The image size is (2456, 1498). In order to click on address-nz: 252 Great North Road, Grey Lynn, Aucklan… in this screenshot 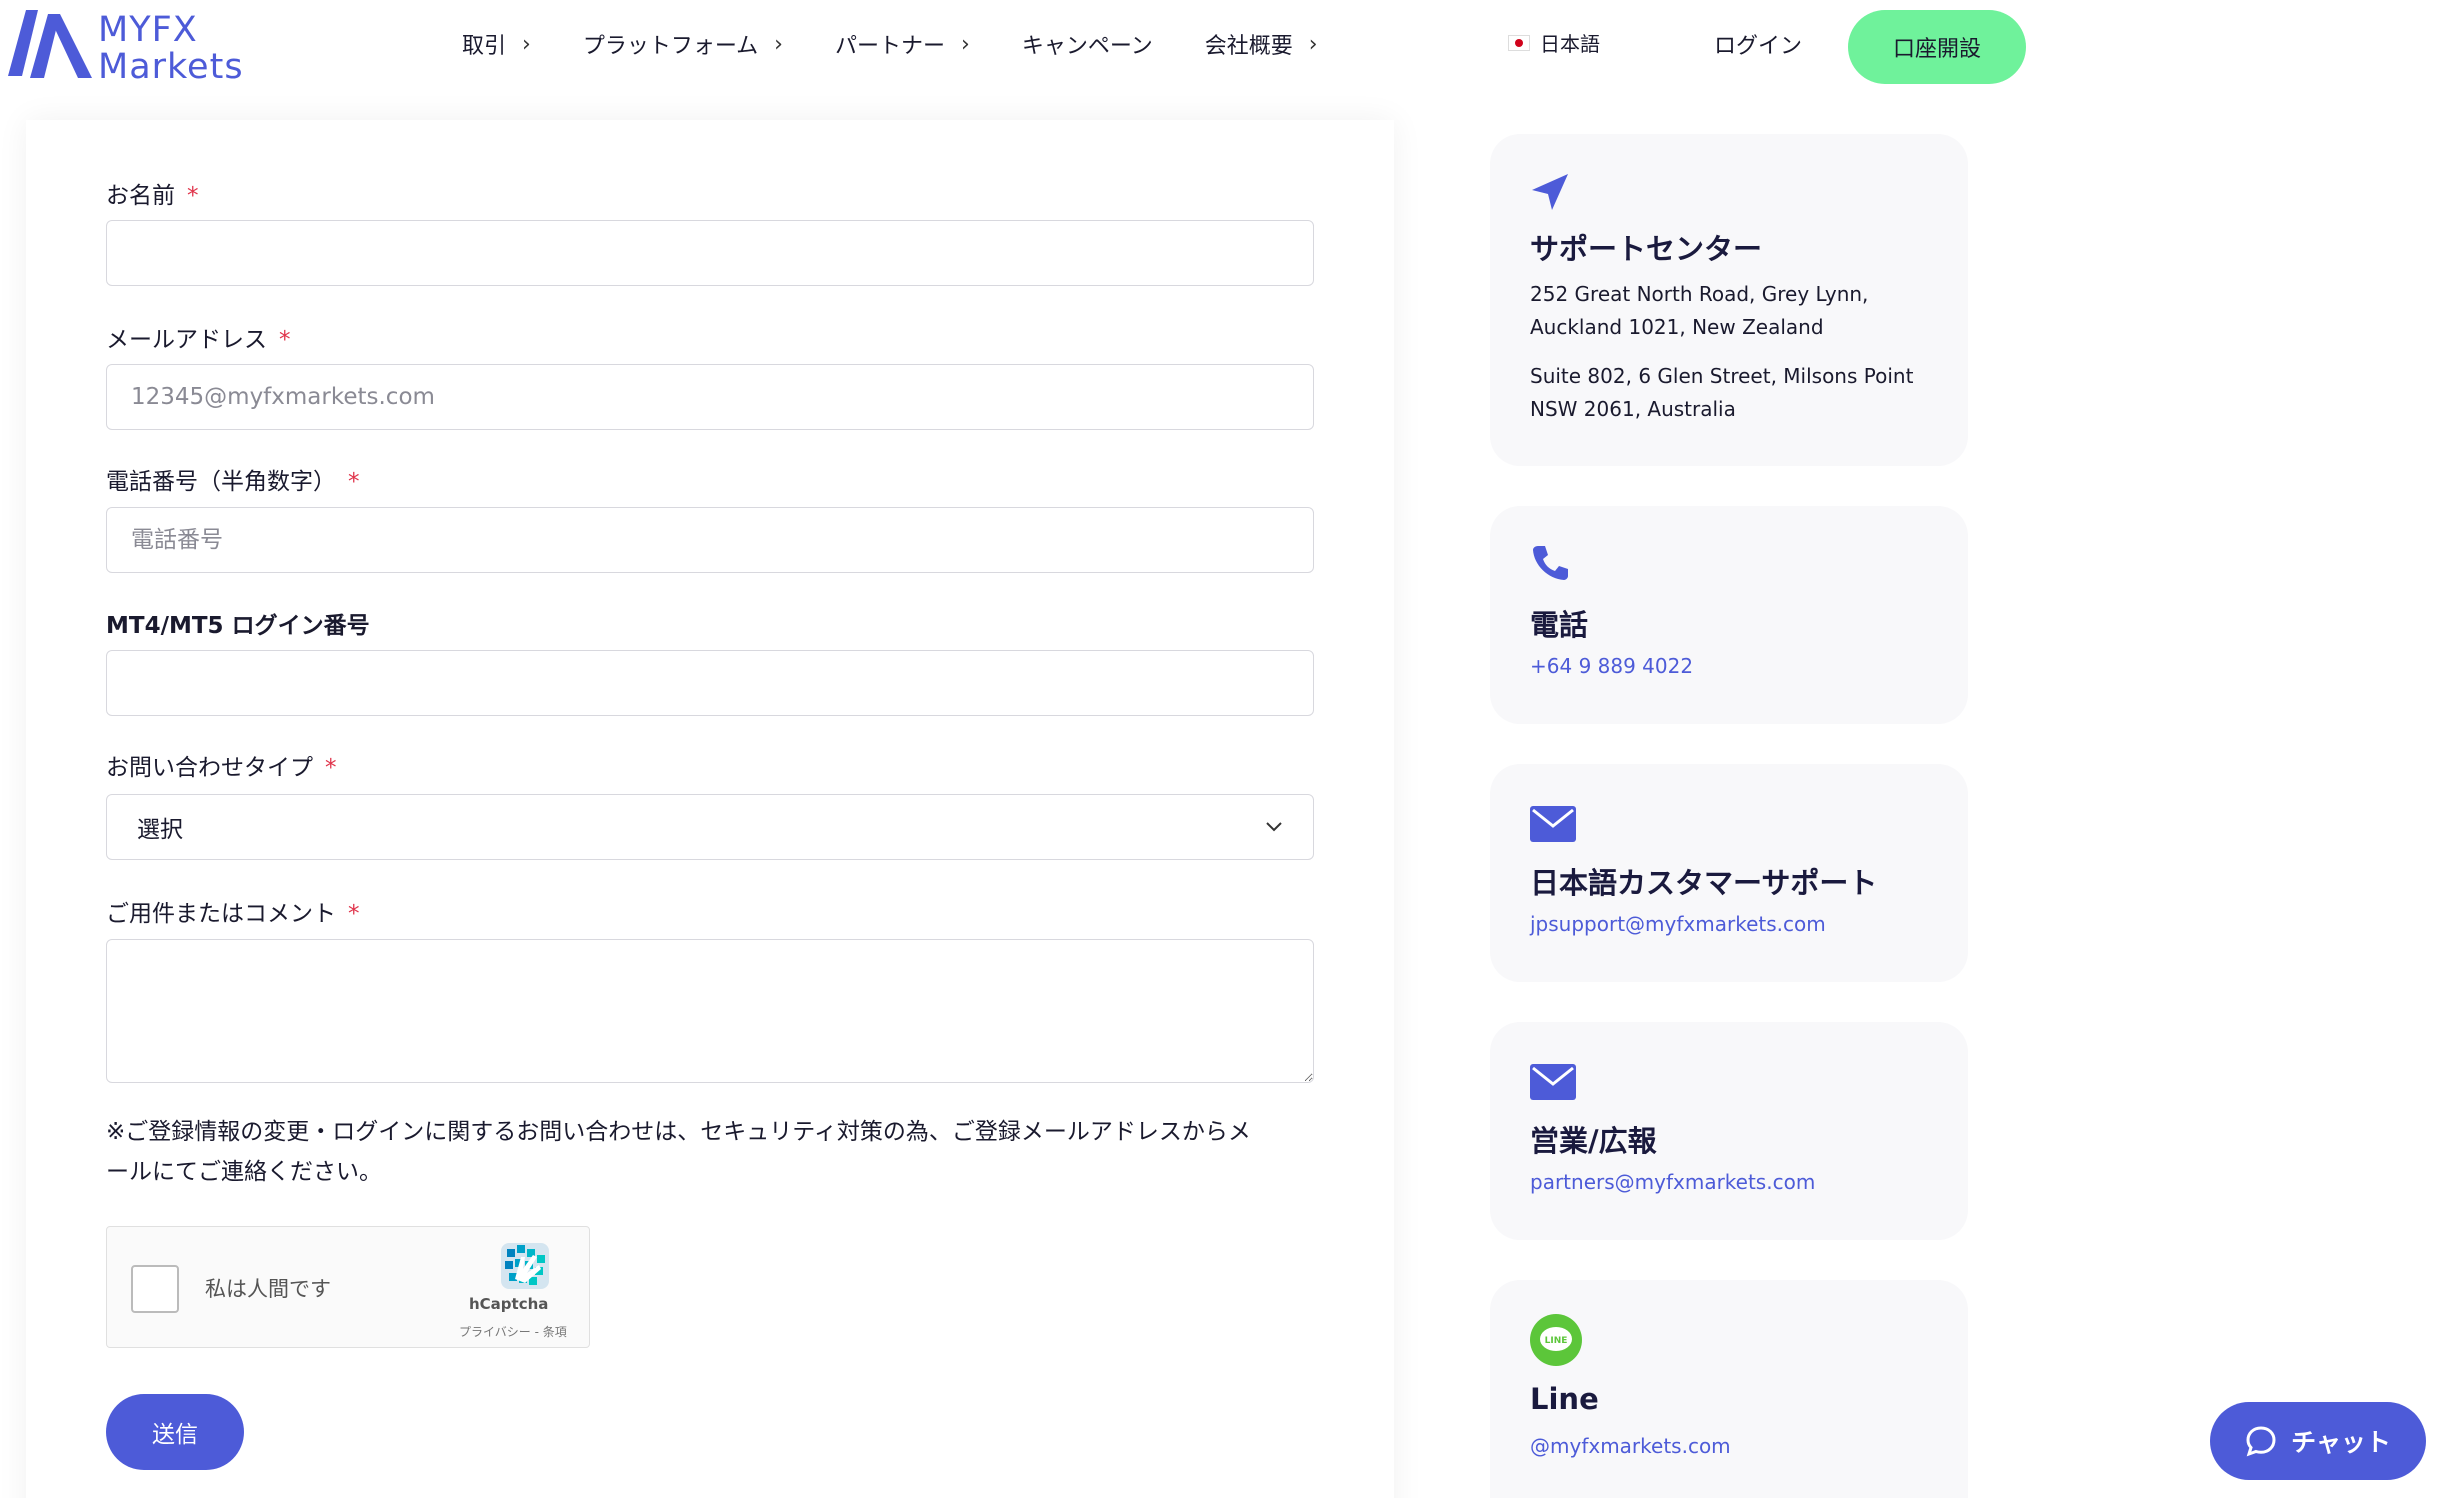, I will do `click(1699, 311)`.